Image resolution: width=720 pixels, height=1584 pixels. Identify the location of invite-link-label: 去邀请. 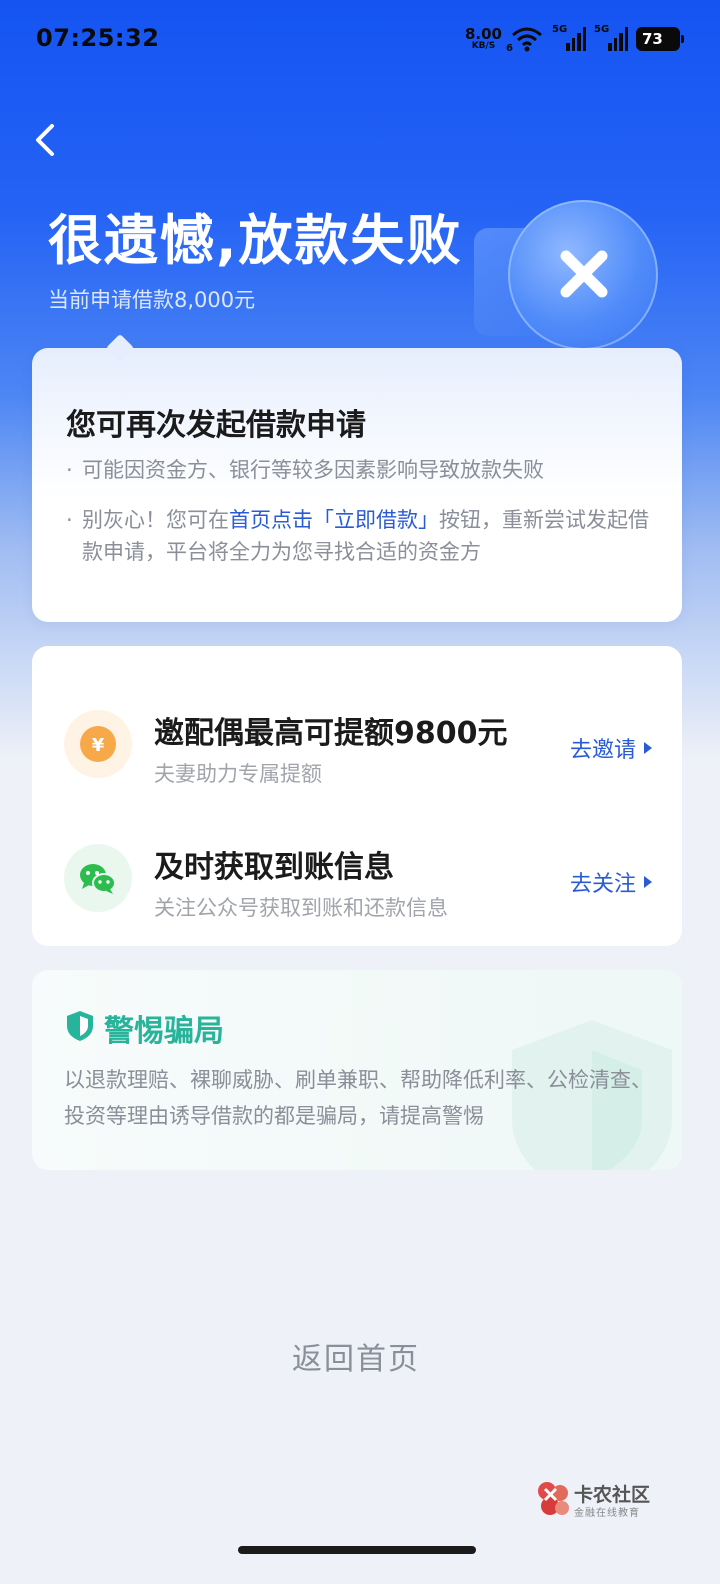
(602, 750).